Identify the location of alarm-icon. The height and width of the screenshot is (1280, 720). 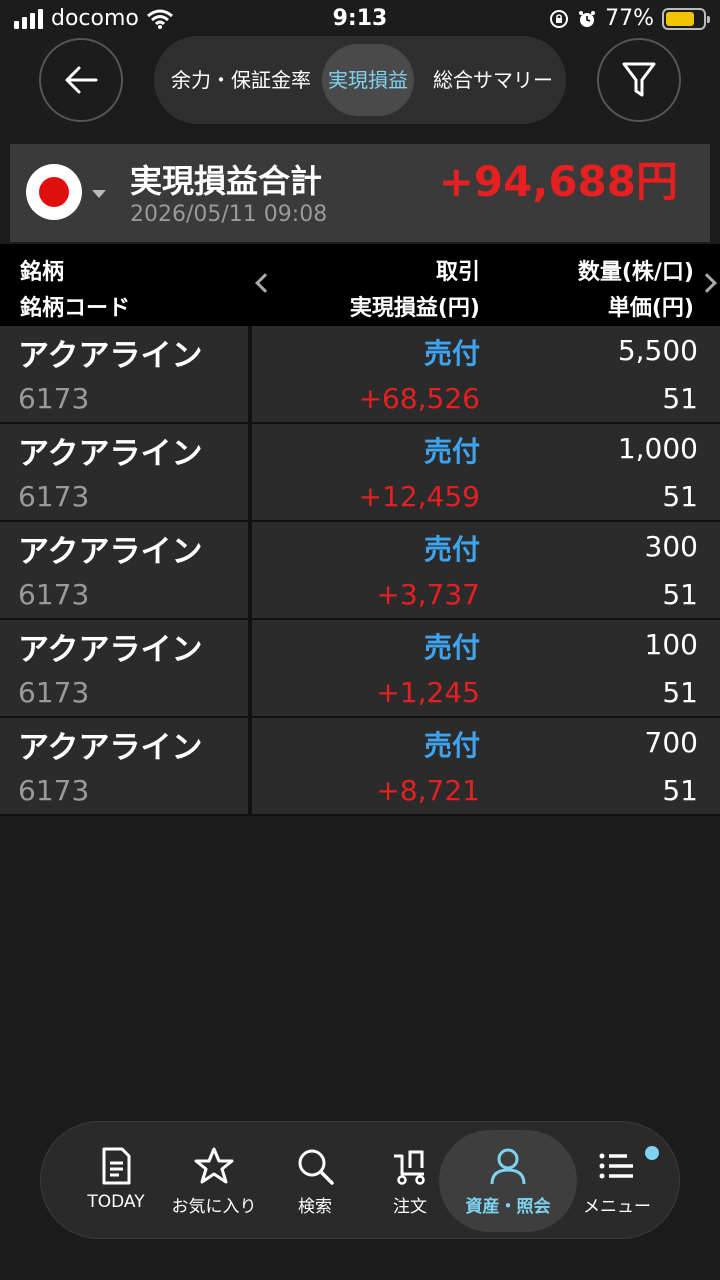
(587, 18).